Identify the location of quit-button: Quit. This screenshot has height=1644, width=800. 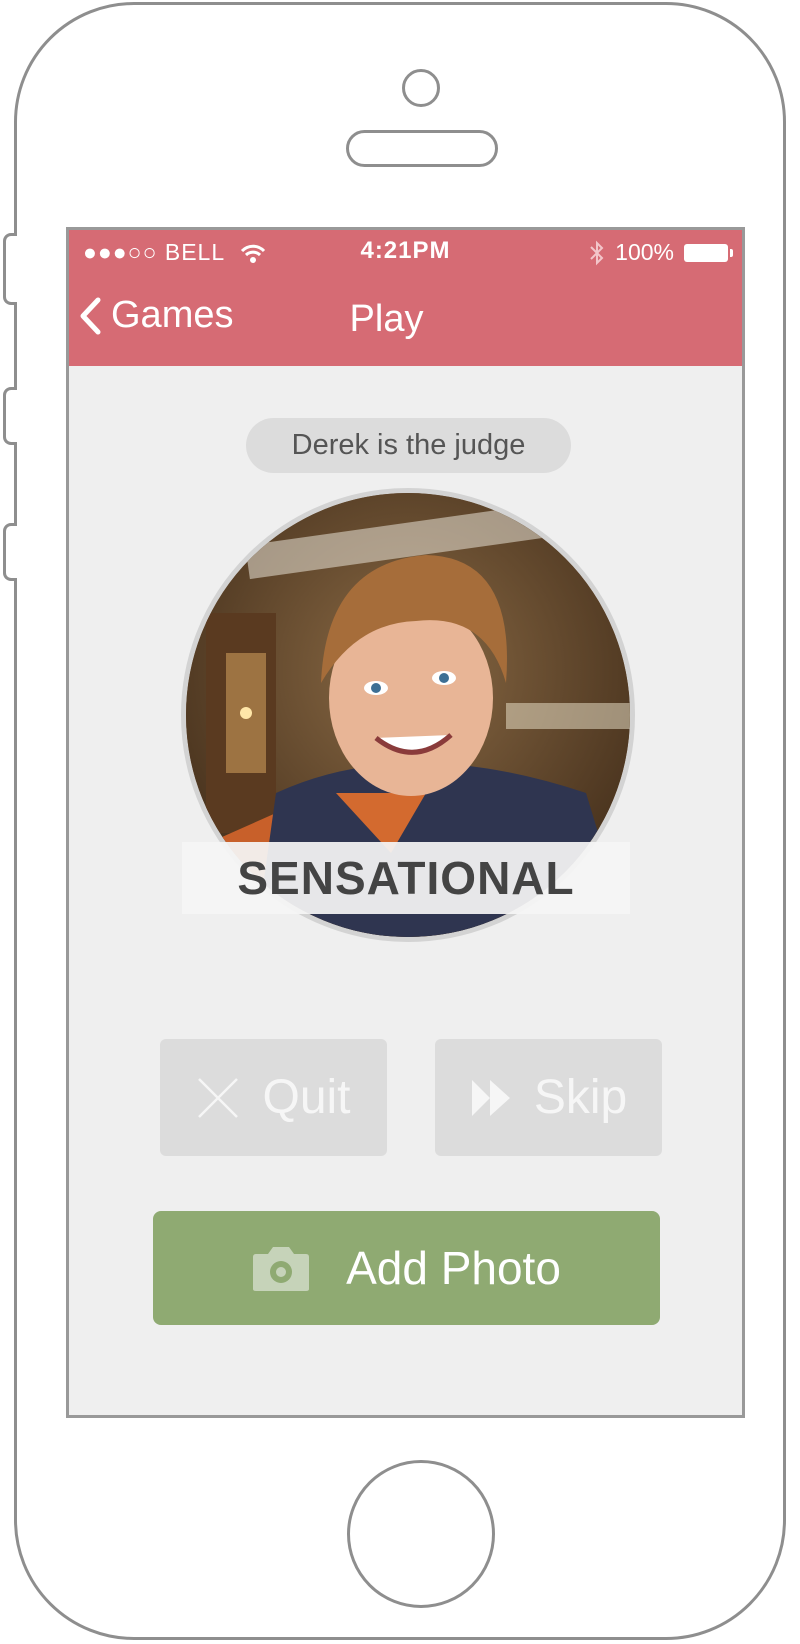
(273, 1097).